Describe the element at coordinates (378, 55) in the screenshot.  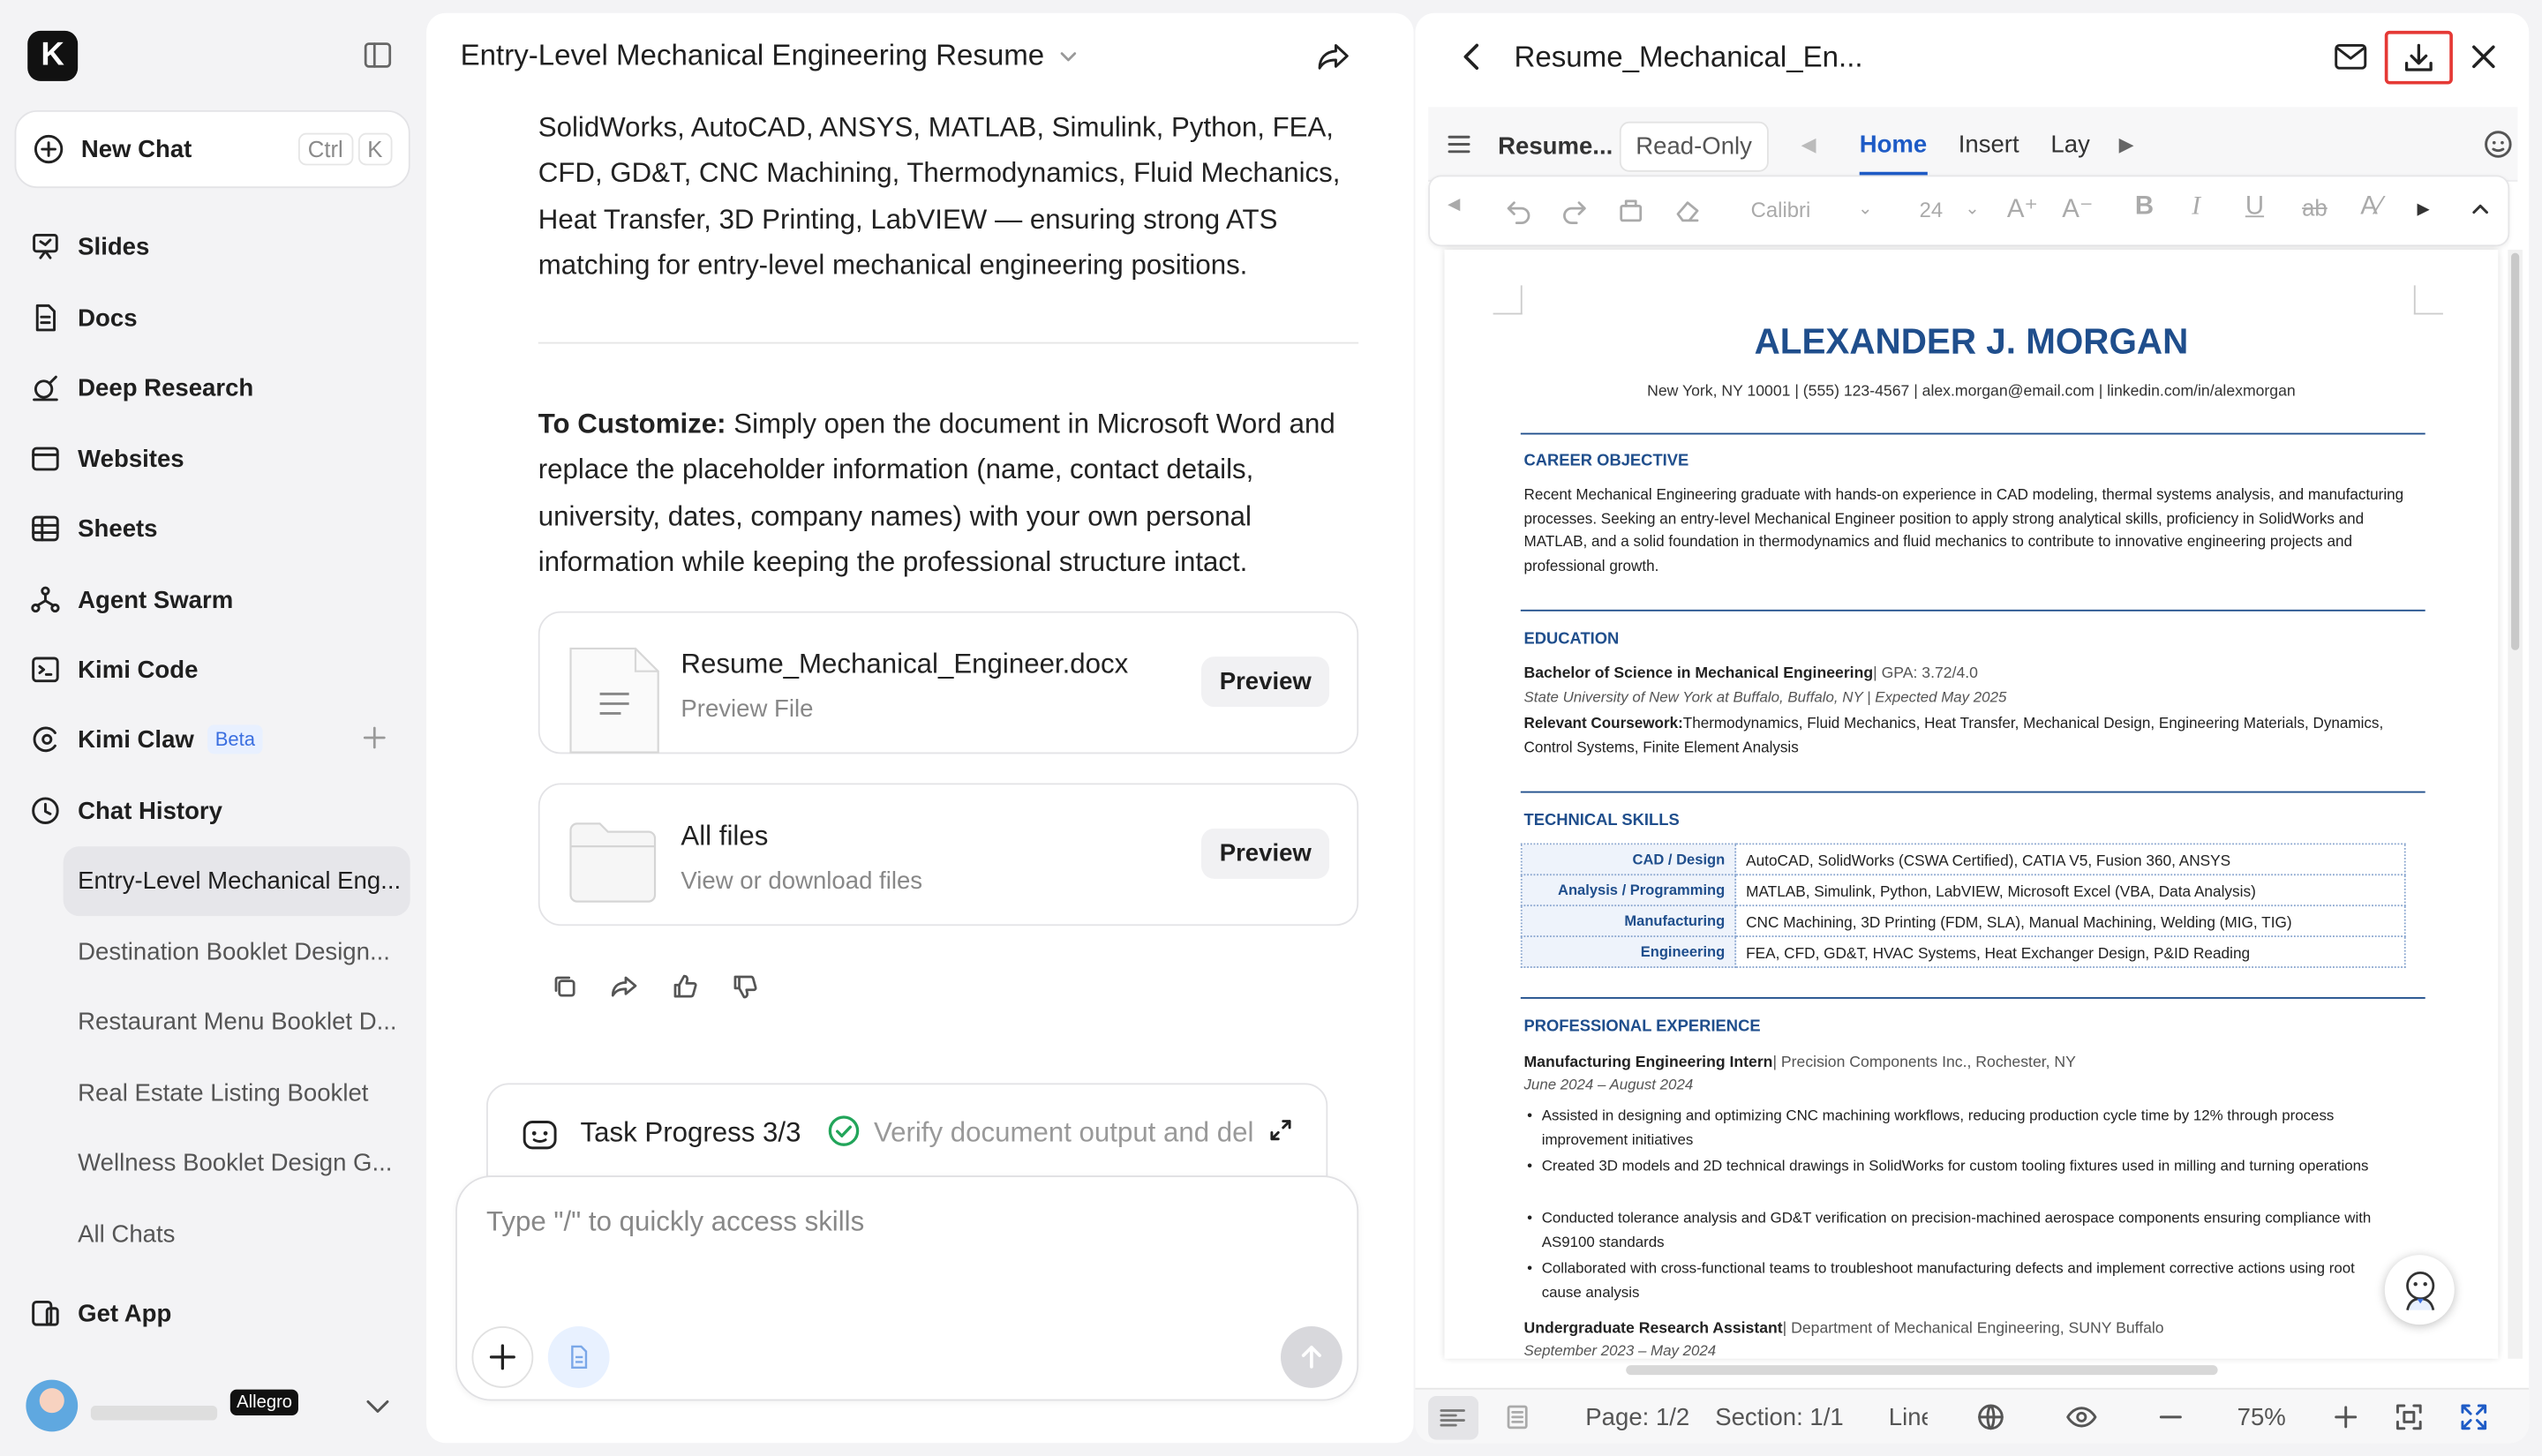
I see `sidebar-toggle-icon` at that location.